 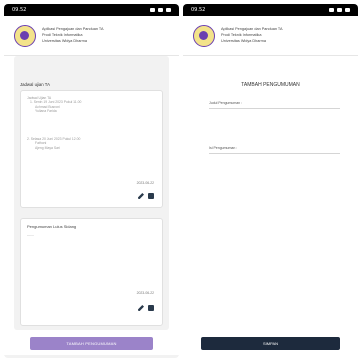 I want to click on title-input, so click(x=274, y=108).